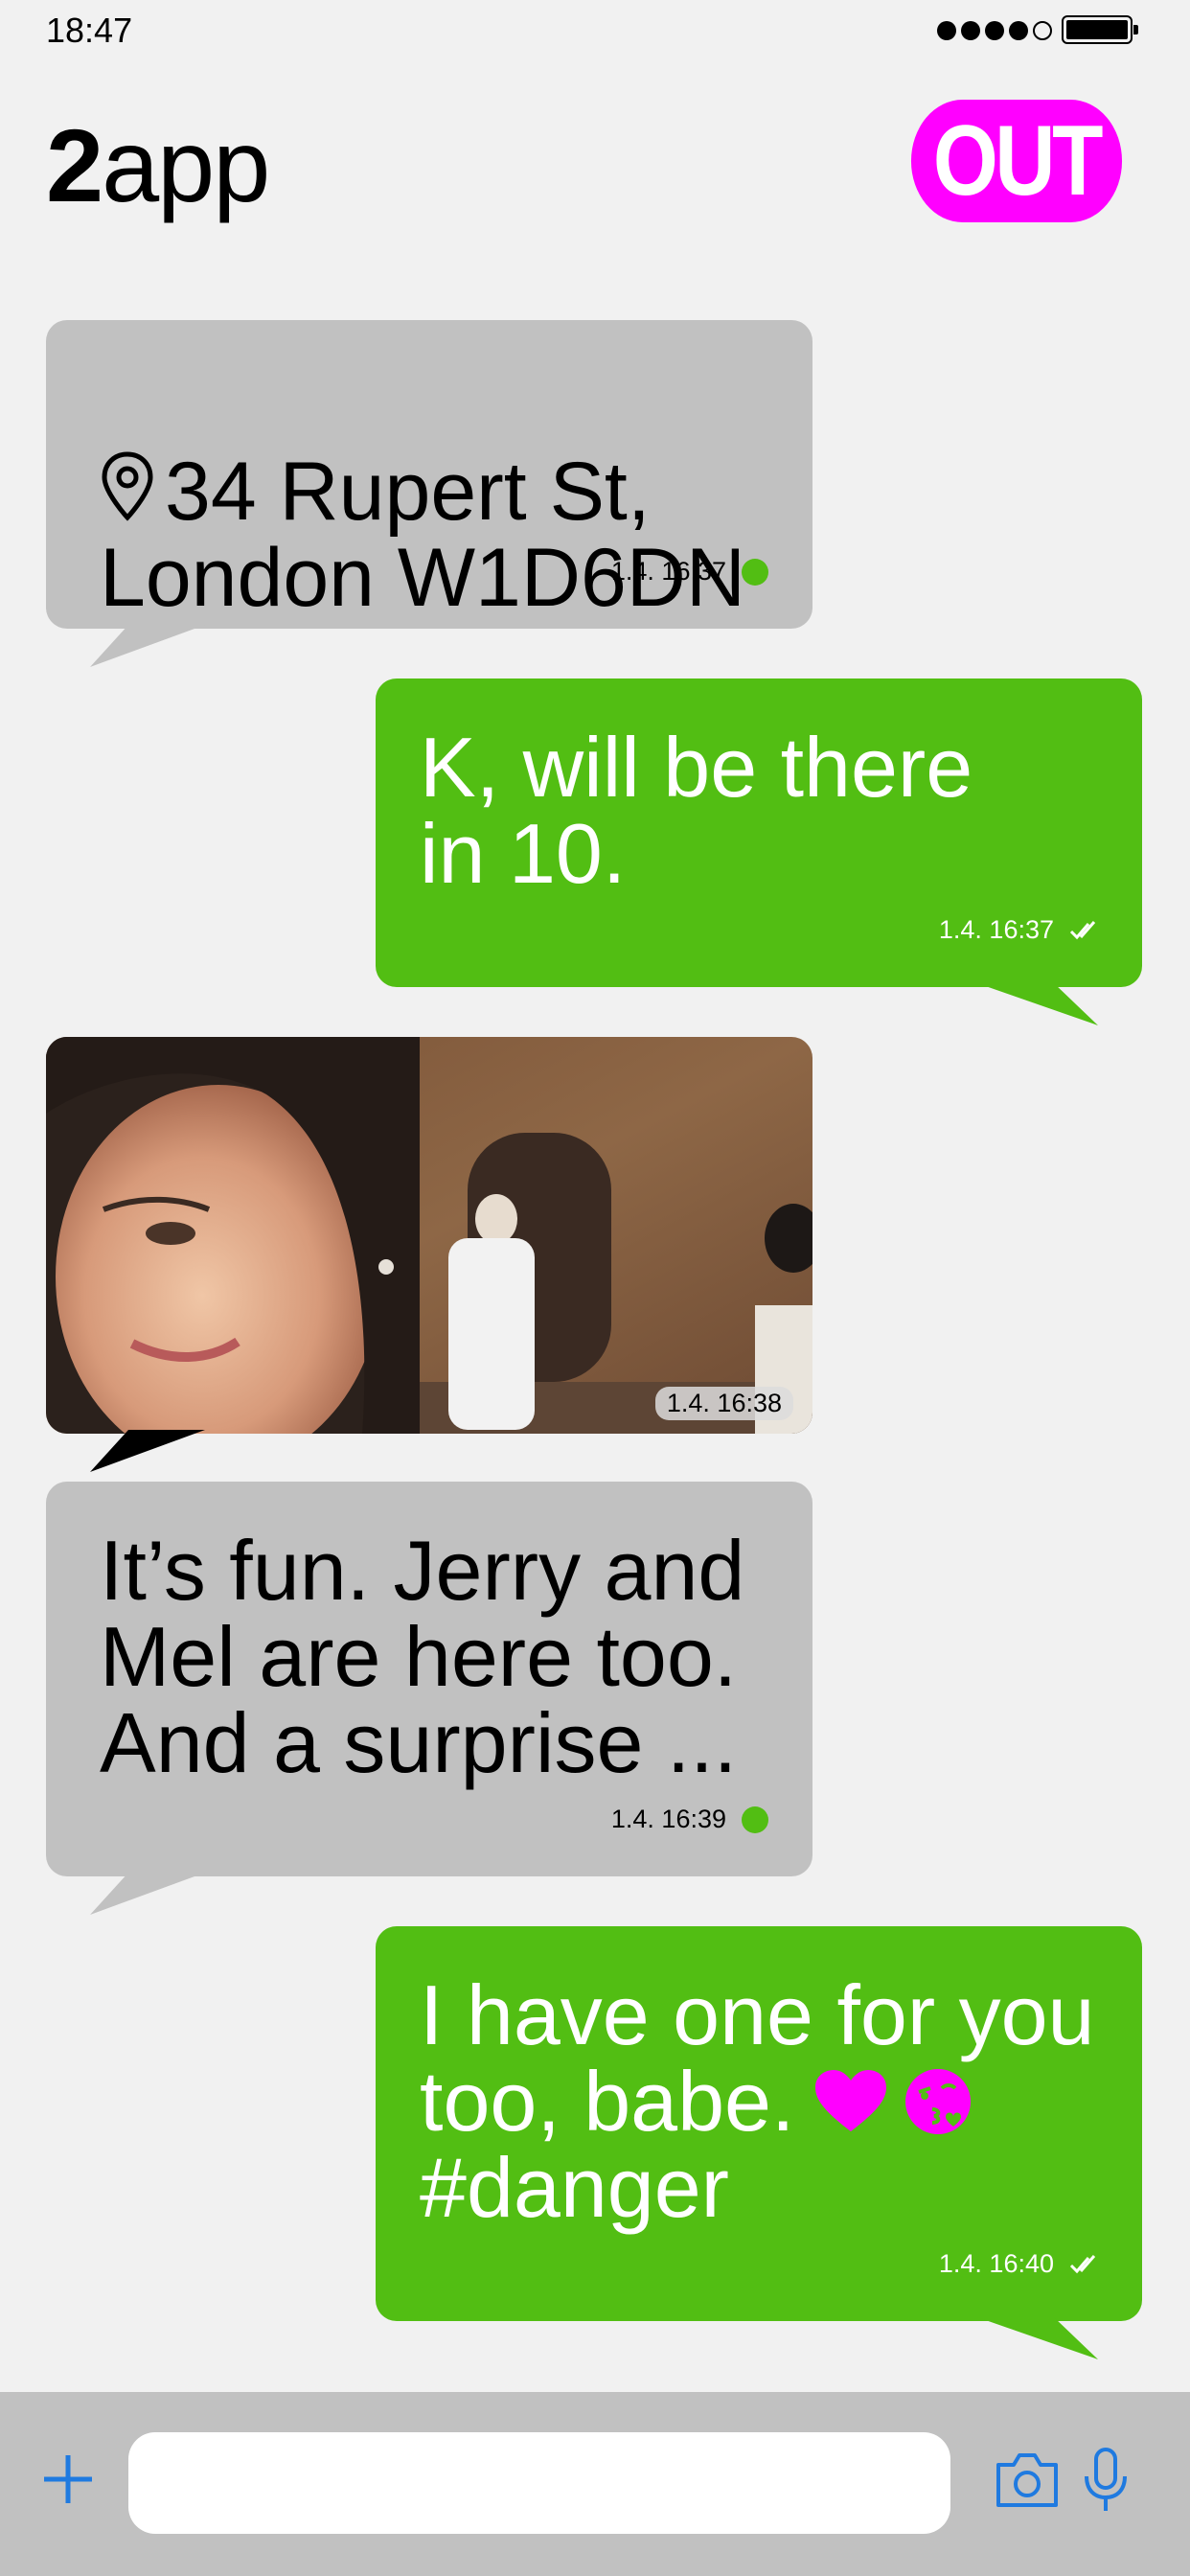 The height and width of the screenshot is (2576, 1190). I want to click on message-text-line: too, babe., so click(757, 2101).